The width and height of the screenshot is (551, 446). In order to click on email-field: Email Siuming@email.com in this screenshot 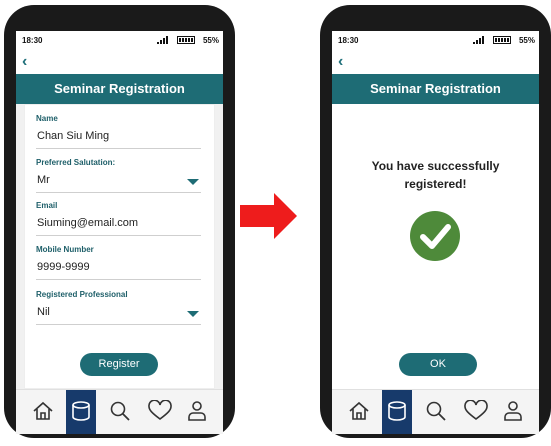, I will do `click(118, 218)`.